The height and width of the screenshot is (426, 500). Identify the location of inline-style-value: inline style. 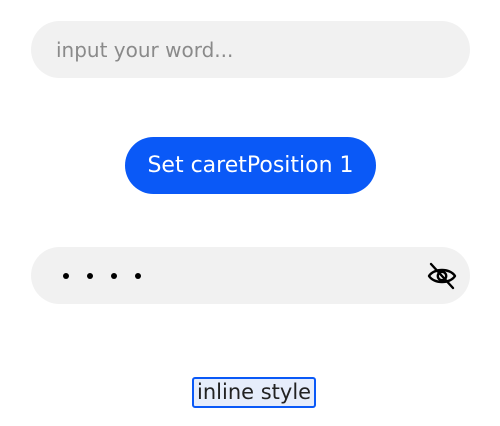
(254, 392).